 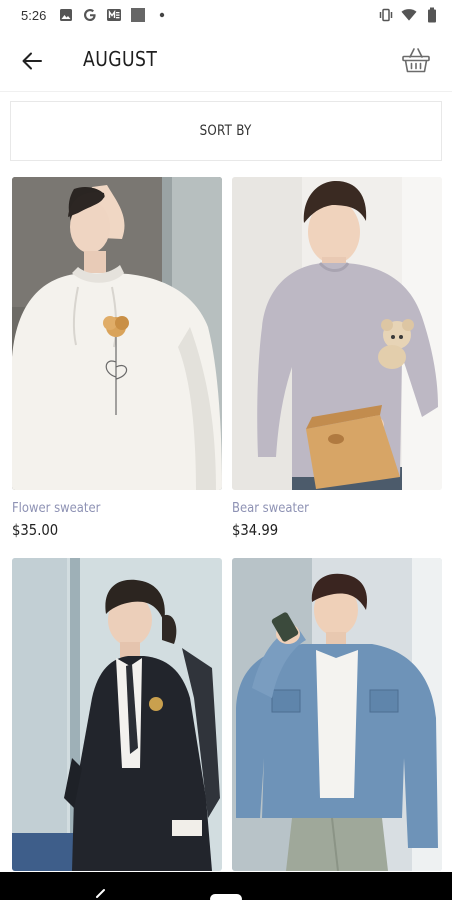 I want to click on square-app-icon, so click(x=138, y=15).